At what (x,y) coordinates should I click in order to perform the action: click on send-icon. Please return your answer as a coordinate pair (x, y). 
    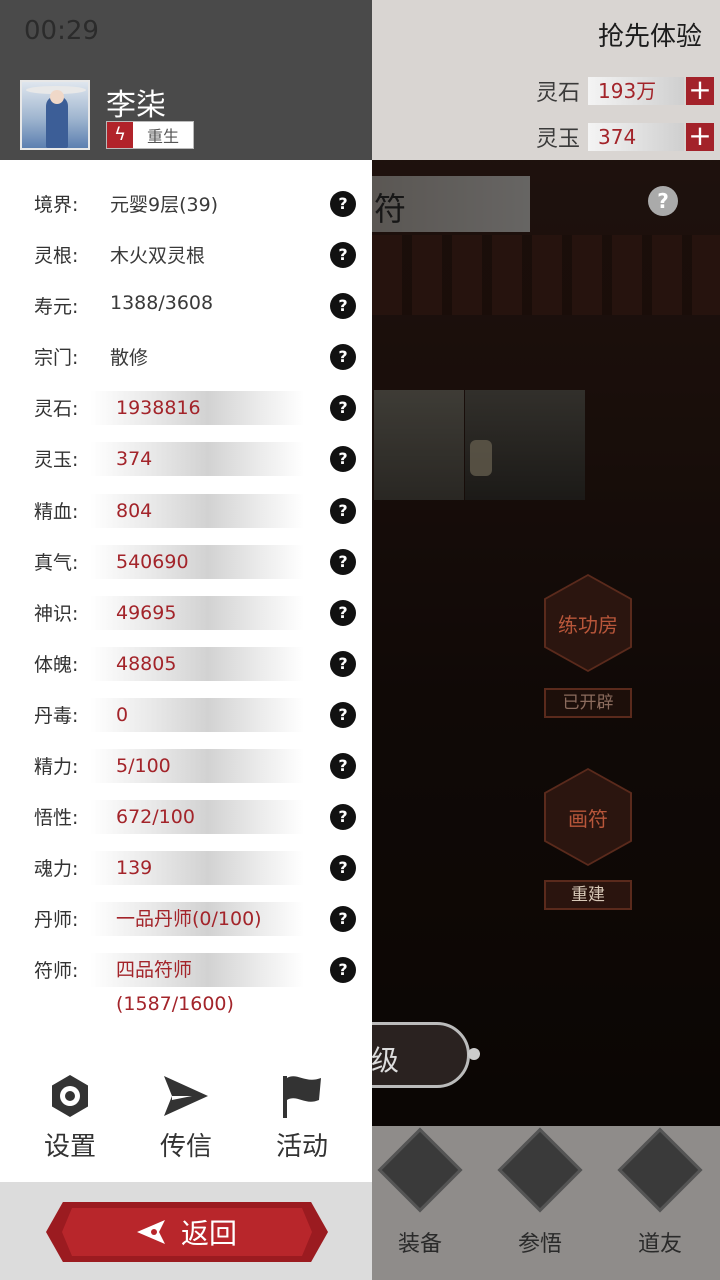
    Looking at the image, I should click on (186, 1096).